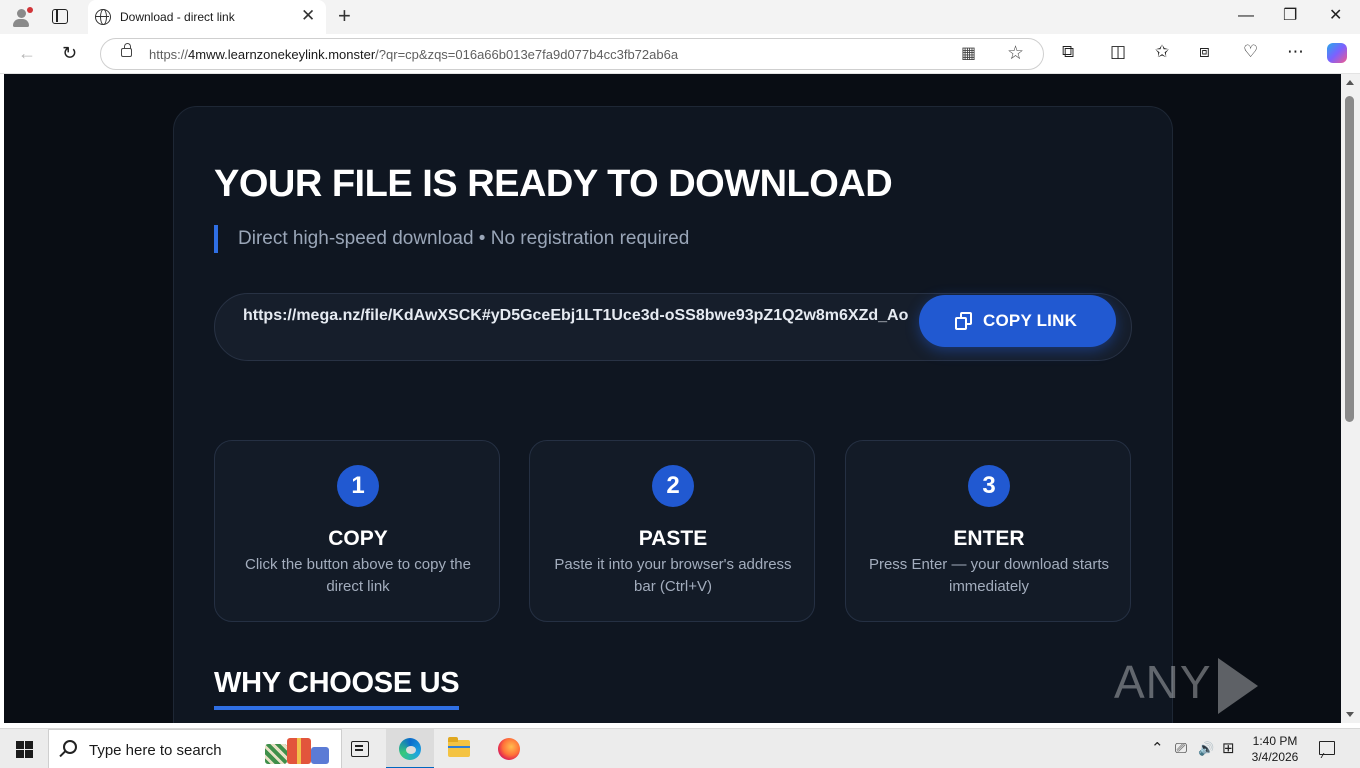 This screenshot has width=1360, height=768. I want to click on gift-icon, so click(298, 751).